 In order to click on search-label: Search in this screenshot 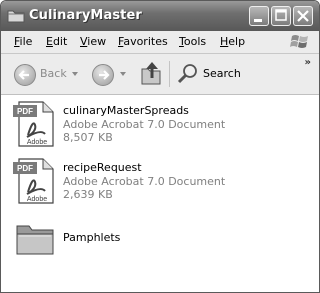, I will do `click(222, 73)`.